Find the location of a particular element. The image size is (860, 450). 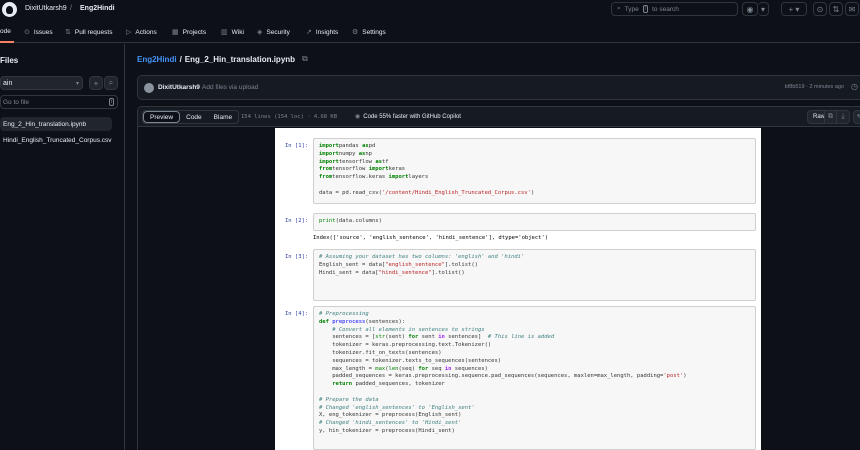

copilot-menu-chevron-icon: ▾ is located at coordinates (763, 9).